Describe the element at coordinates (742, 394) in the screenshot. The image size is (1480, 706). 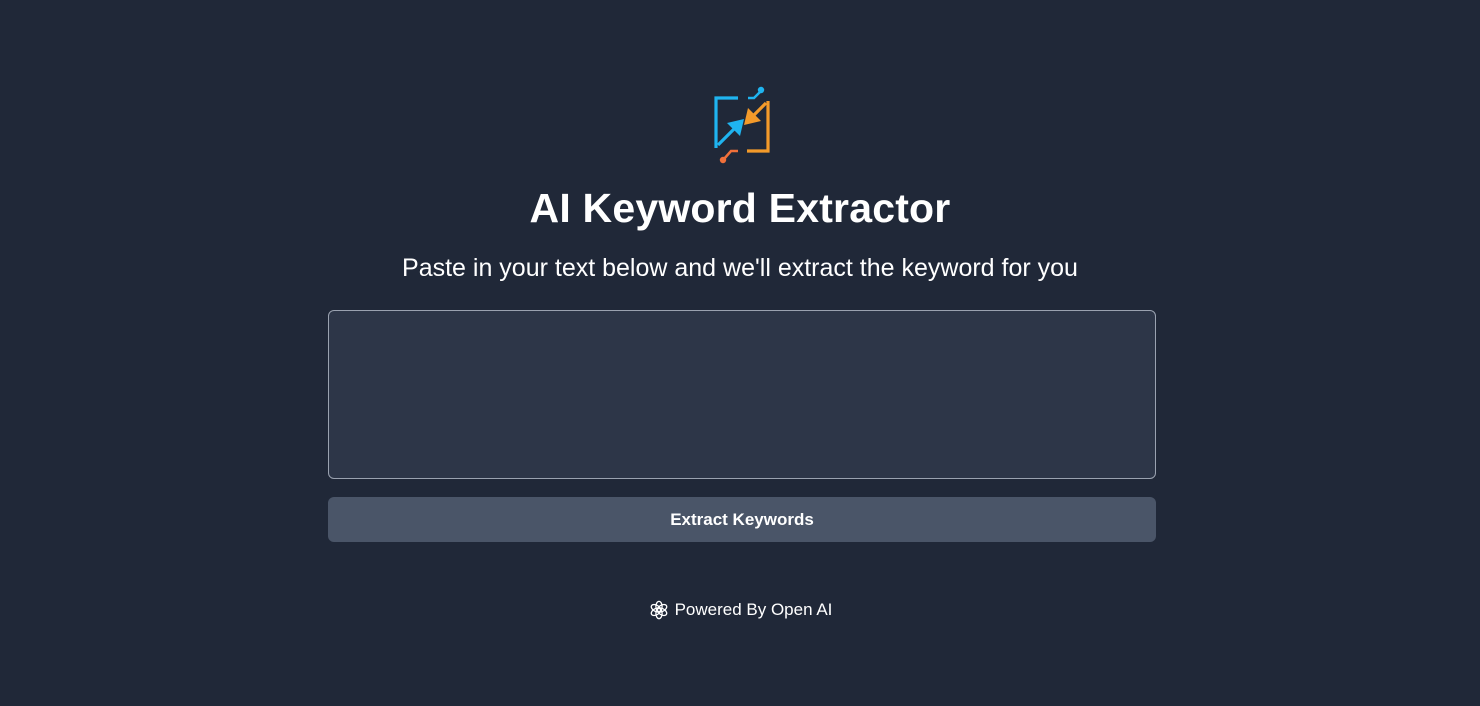
I see `text-input` at that location.